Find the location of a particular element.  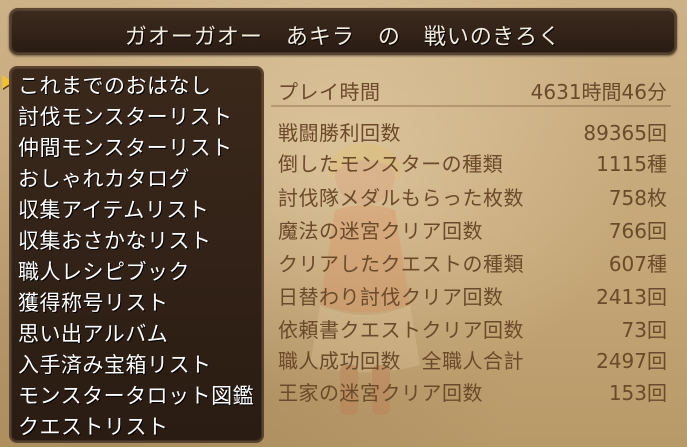

stat-label: 王家の迷宮クリア回数 is located at coordinates (380, 393).